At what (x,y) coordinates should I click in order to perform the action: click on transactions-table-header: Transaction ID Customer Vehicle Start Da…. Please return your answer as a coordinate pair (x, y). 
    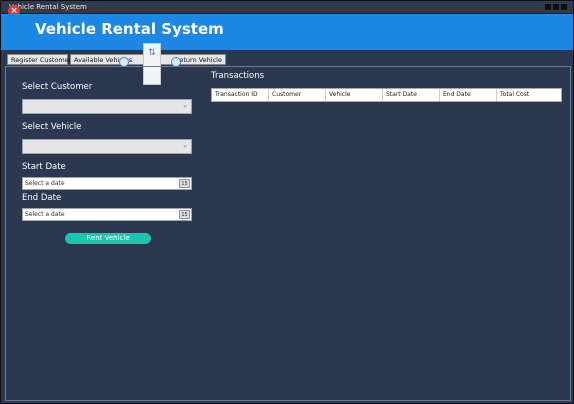
    Looking at the image, I should click on (386, 95).